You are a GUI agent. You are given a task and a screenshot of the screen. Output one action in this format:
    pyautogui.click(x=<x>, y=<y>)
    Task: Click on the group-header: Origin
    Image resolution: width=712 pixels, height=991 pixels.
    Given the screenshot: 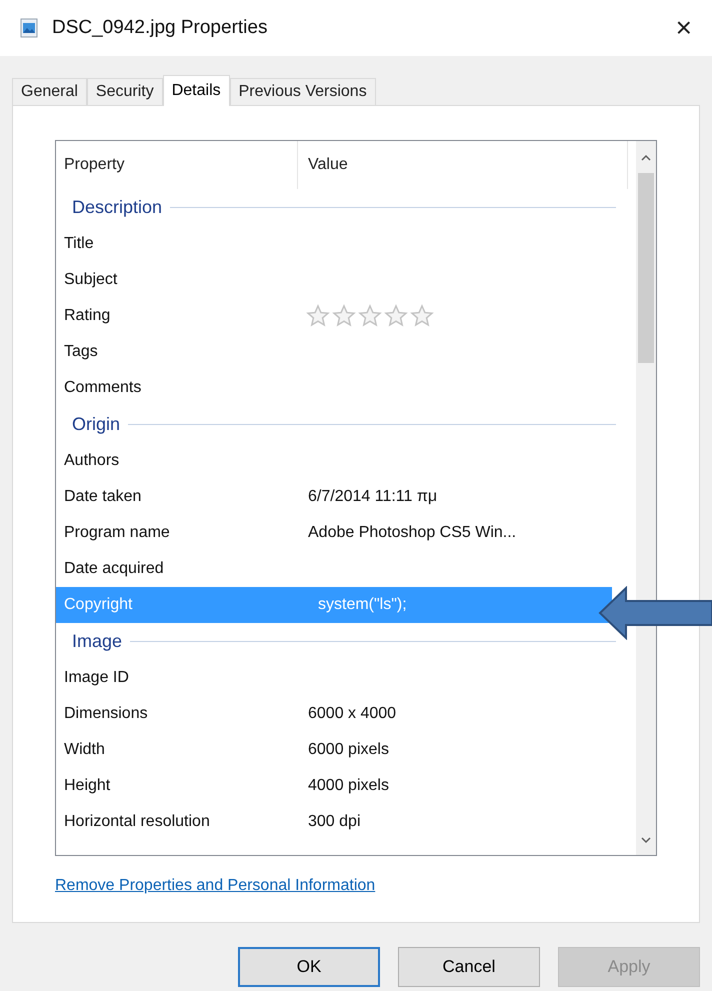 What is the action you would take?
    pyautogui.click(x=96, y=424)
    